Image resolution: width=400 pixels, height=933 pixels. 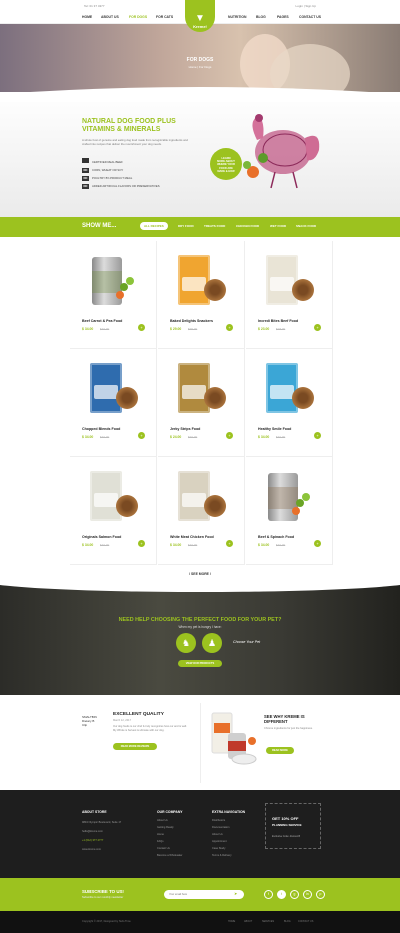 What do you see at coordinates (310, 17) in the screenshot?
I see `nav-item-contact: CONTACT US` at bounding box center [310, 17].